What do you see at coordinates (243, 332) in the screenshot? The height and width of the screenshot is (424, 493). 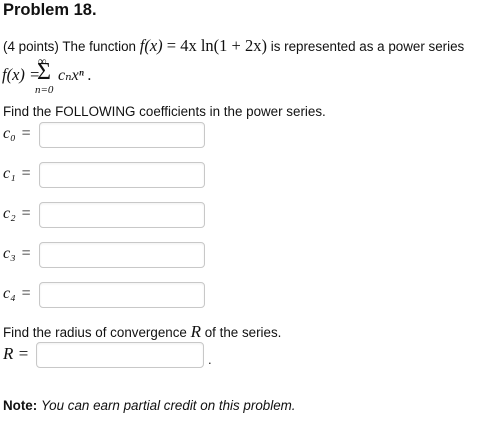 I see `radius-prompt-after: of the series.` at bounding box center [243, 332].